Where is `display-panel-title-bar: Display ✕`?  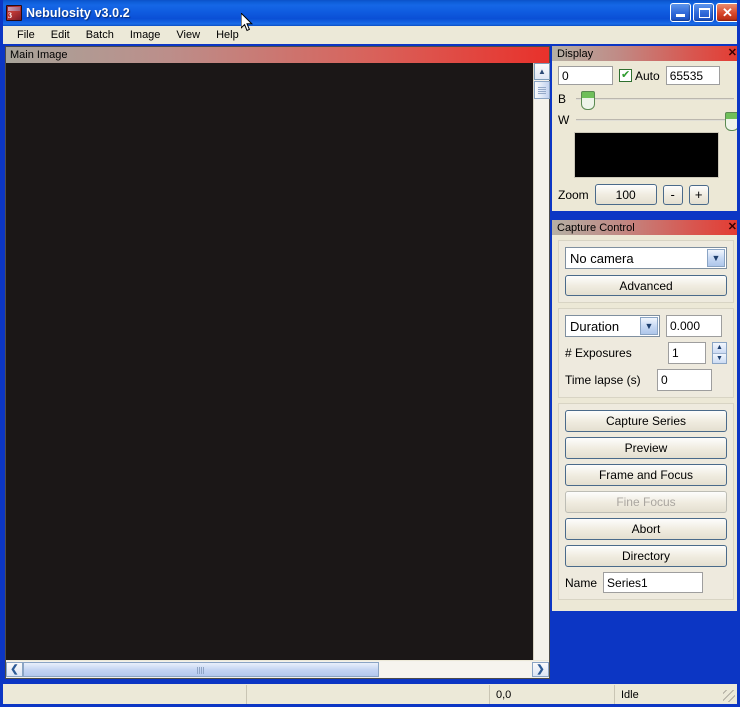
display-panel-title-bar: Display ✕ is located at coordinates (644, 53).